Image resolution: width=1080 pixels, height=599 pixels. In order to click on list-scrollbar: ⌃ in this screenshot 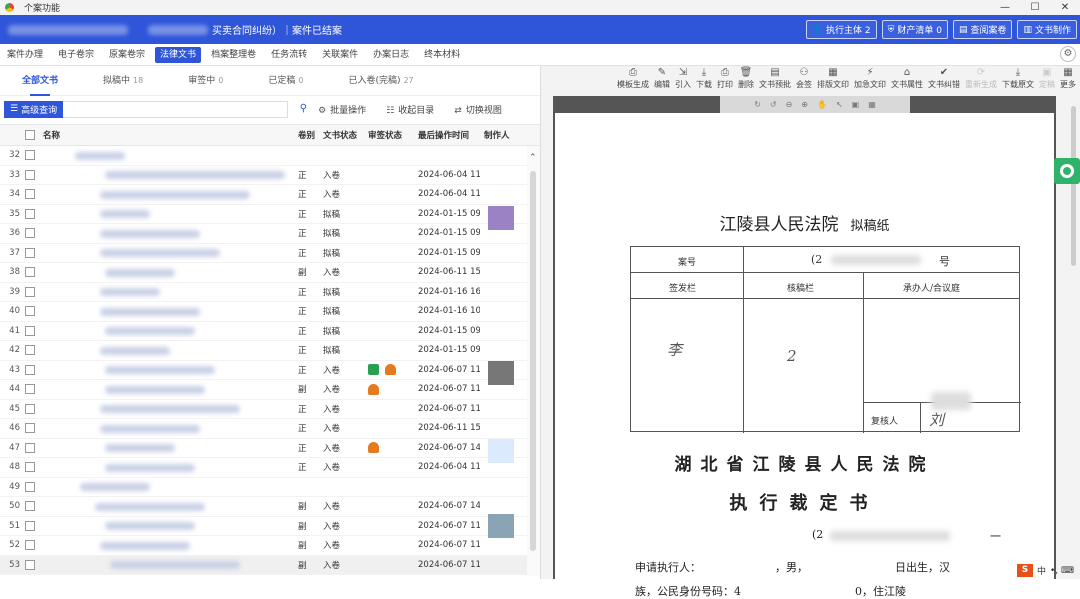, I will do `click(533, 361)`.